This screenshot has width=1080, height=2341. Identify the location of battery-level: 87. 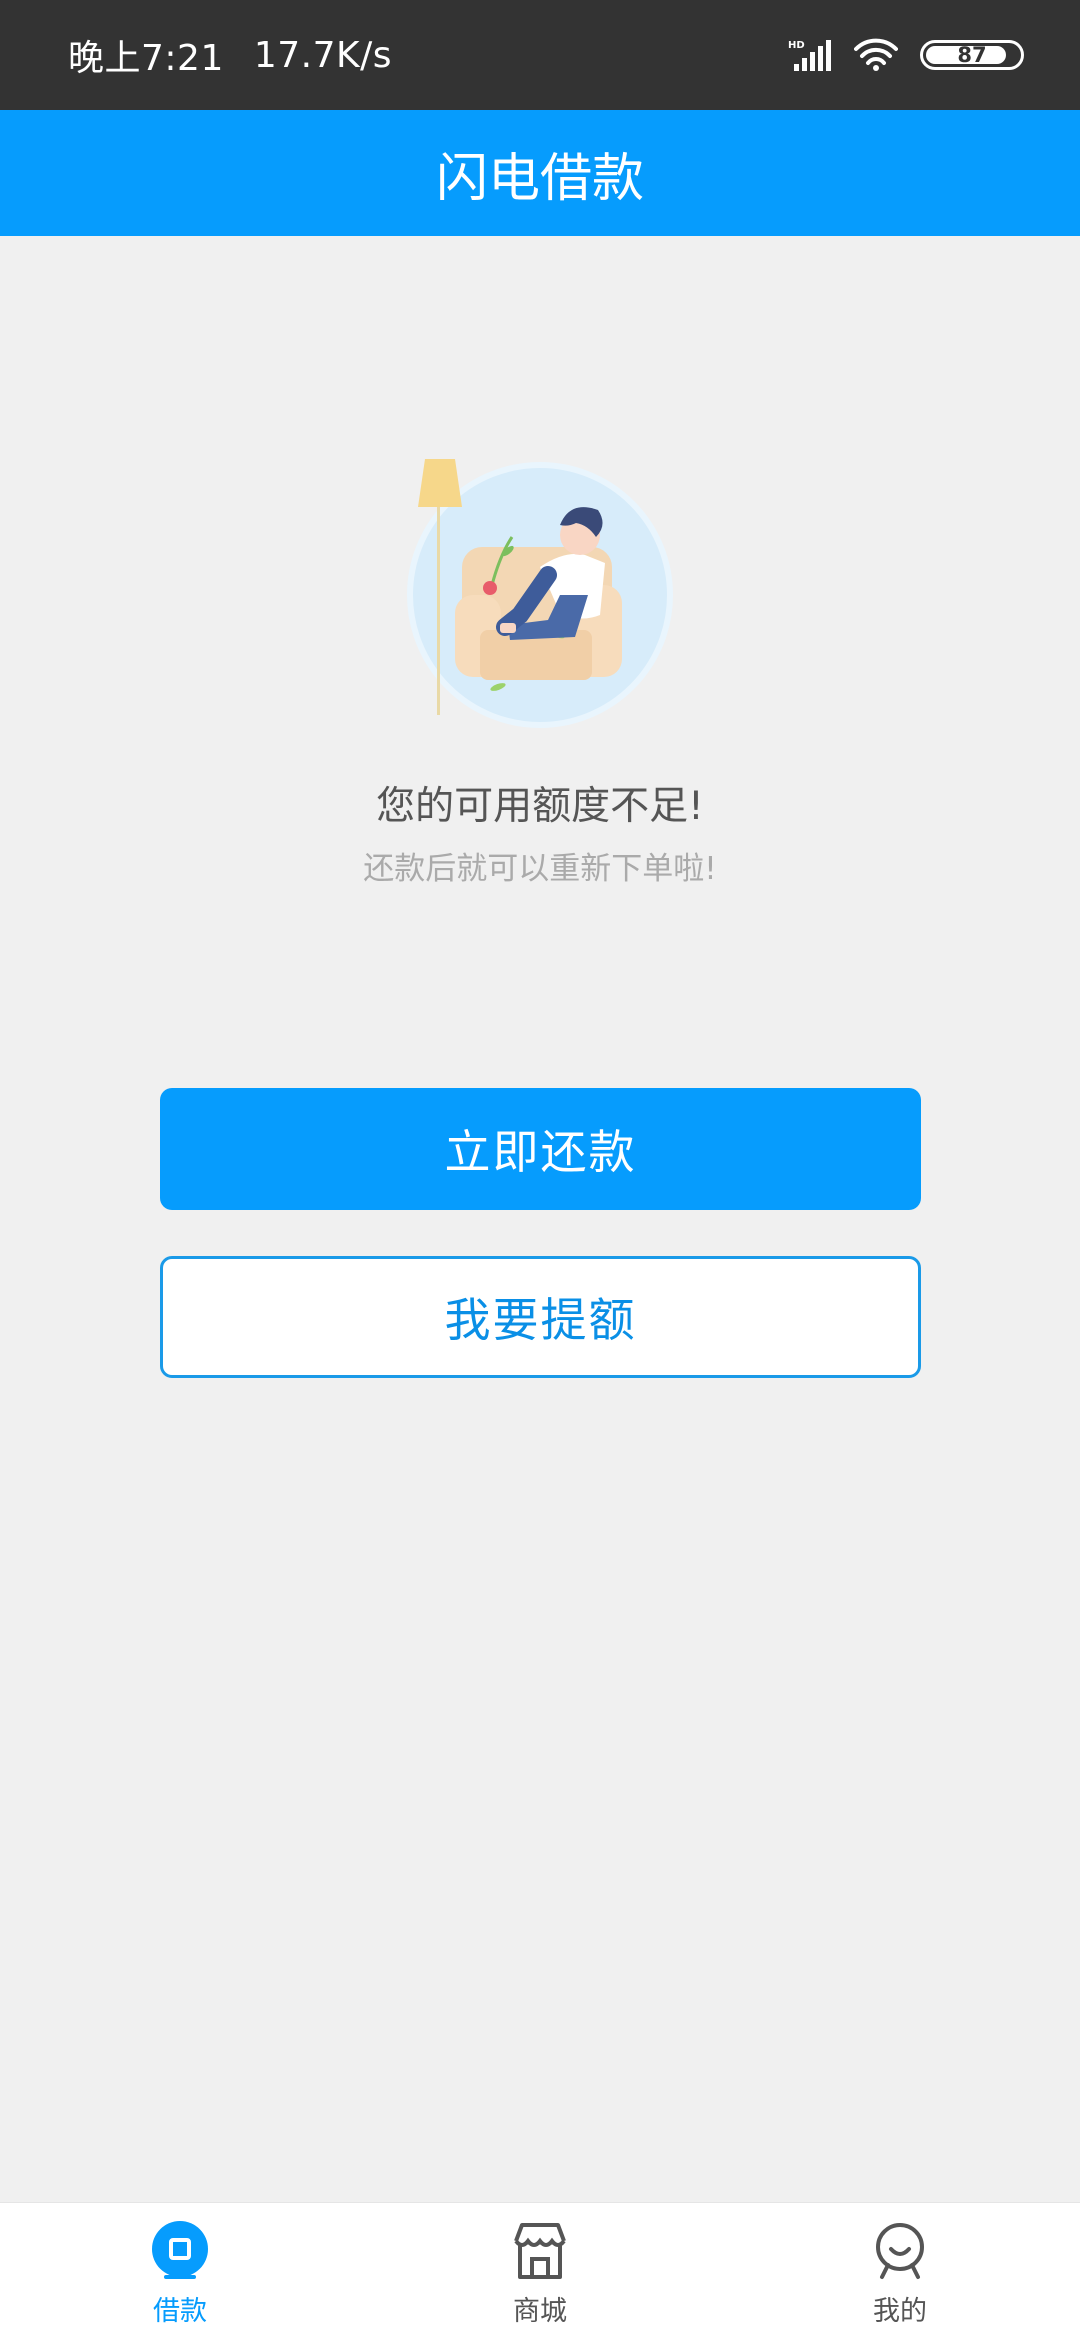
(972, 55).